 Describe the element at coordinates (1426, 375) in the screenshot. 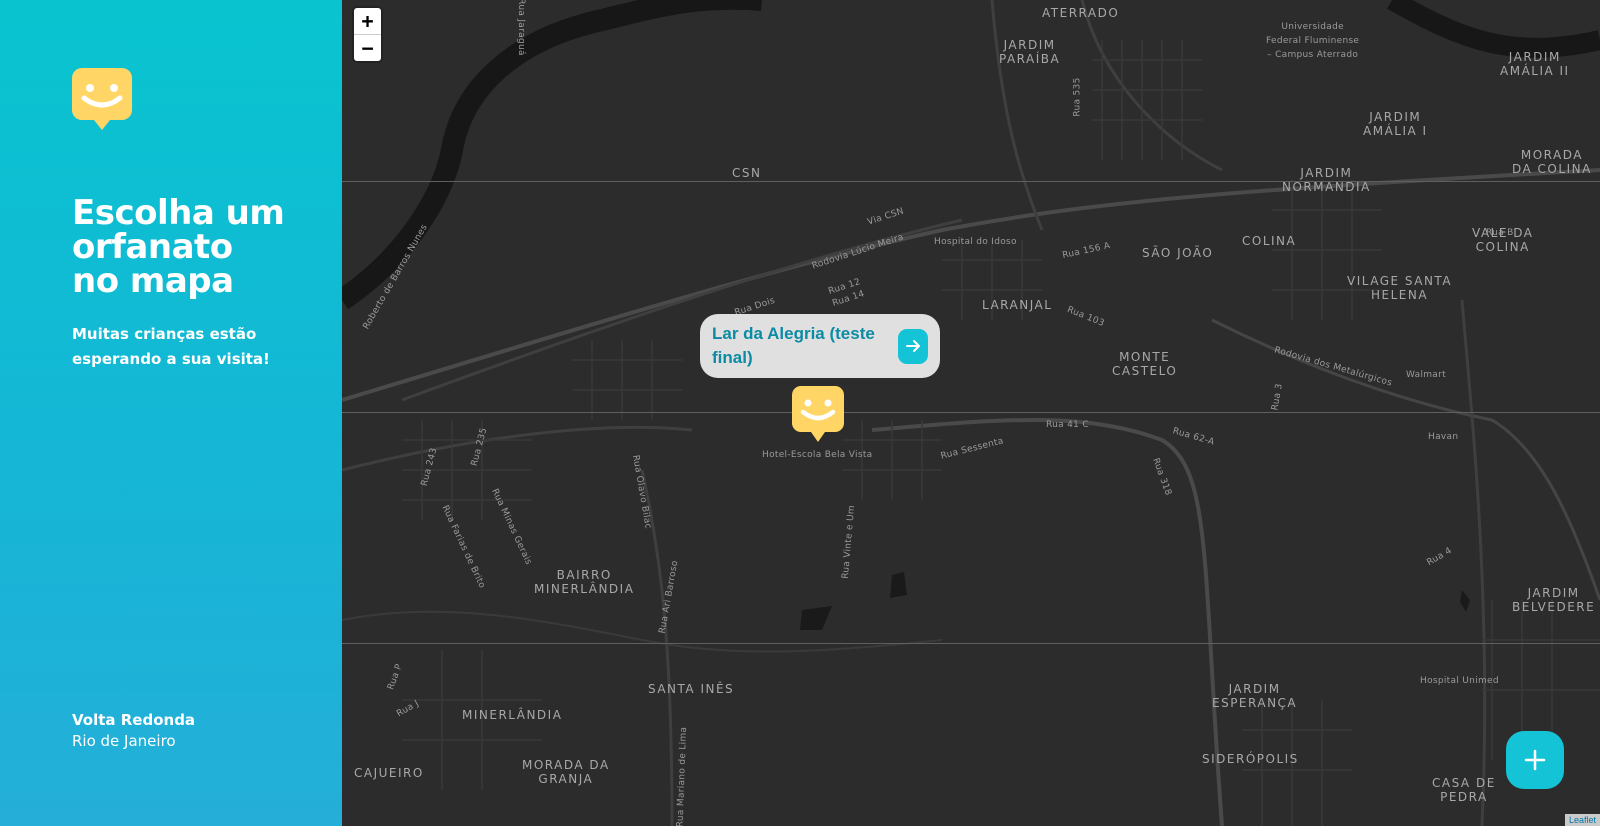

I see `map-label: Walmart` at that location.